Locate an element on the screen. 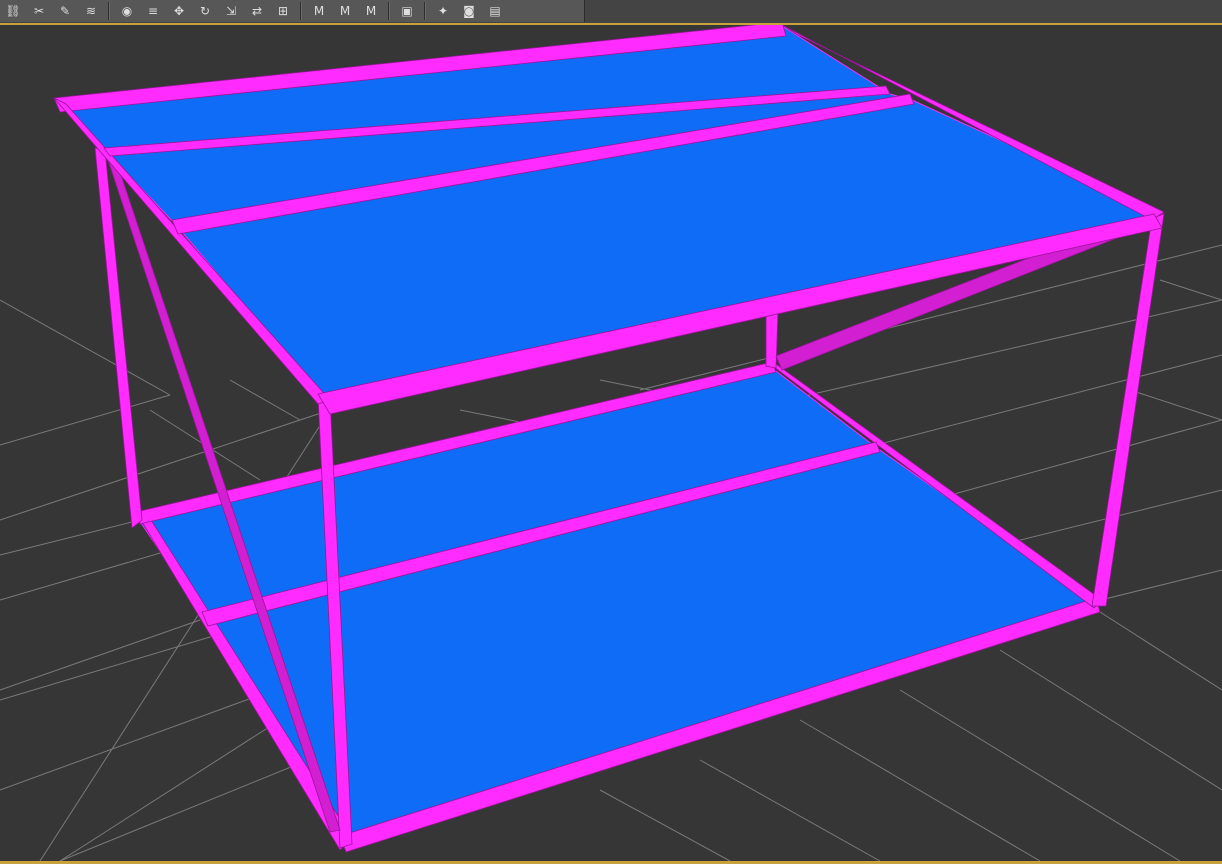 This screenshot has height=864, width=1222. wave-icon: ≋ is located at coordinates (91, 11).